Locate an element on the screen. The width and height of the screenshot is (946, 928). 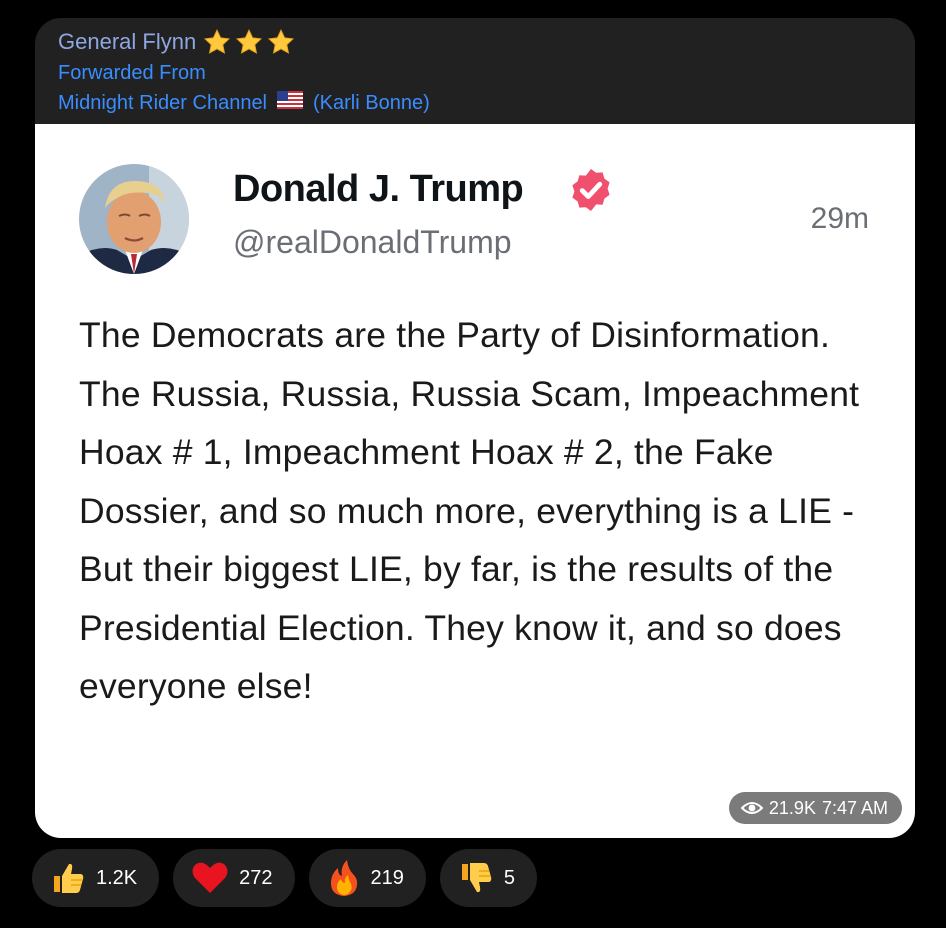
thumbs-up-icon is located at coordinates (69, 878).